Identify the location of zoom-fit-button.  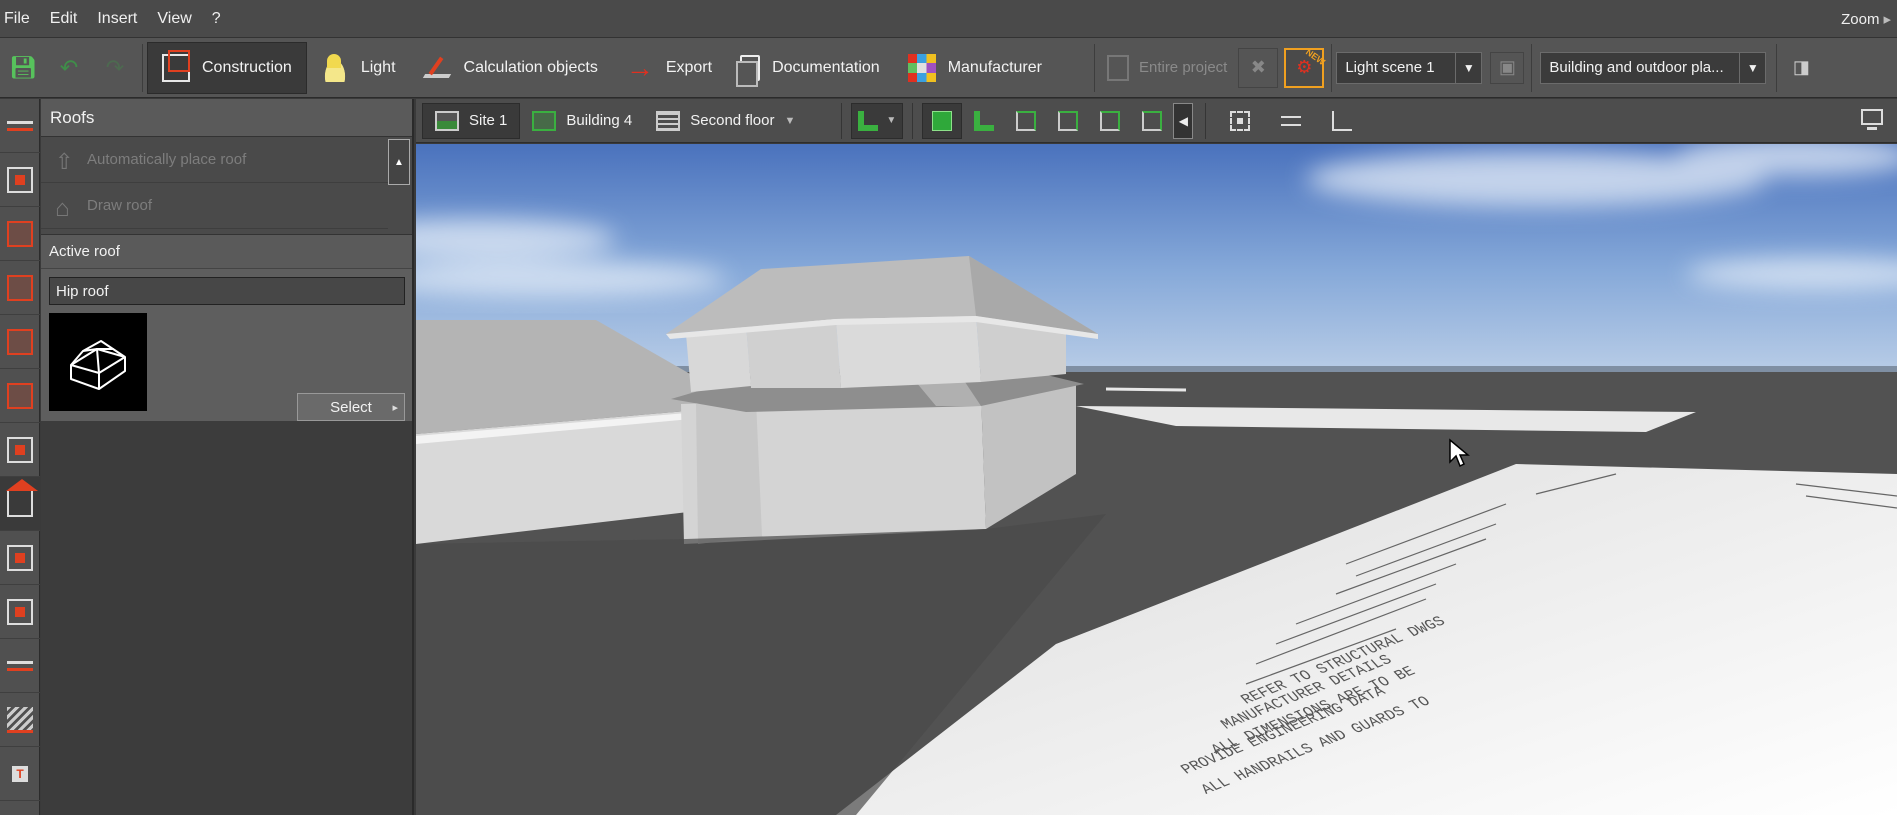
(1240, 121).